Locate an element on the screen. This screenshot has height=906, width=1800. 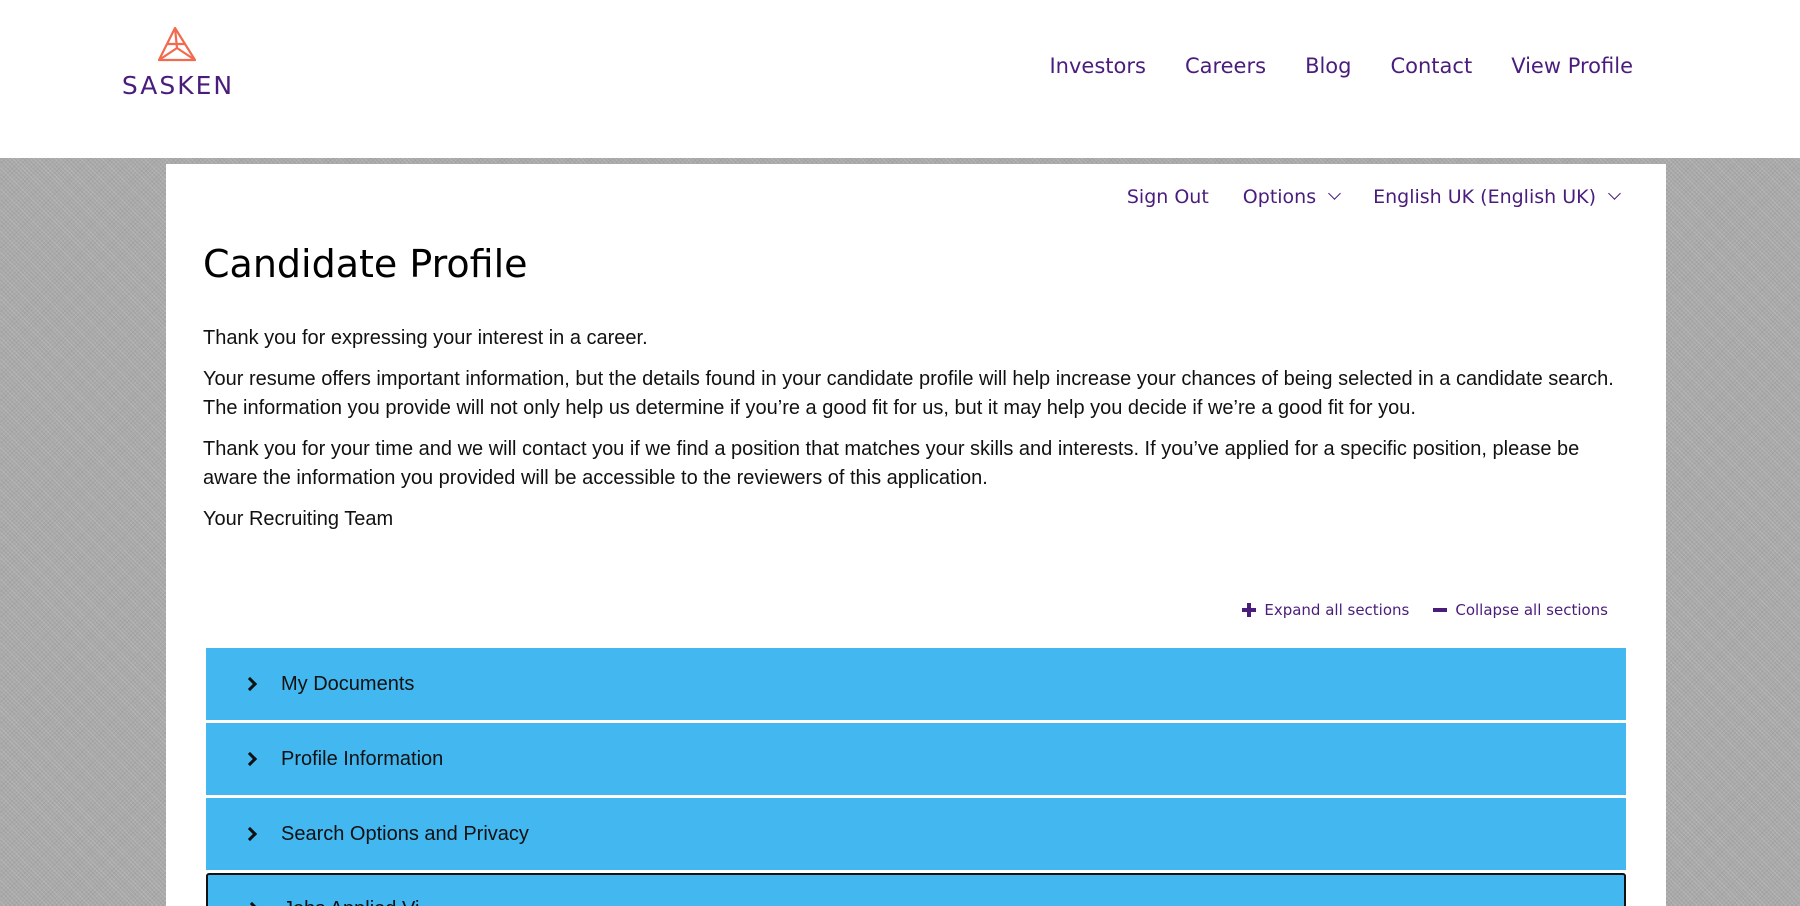
sign-out-link: Sign Out is located at coordinates (1168, 197).